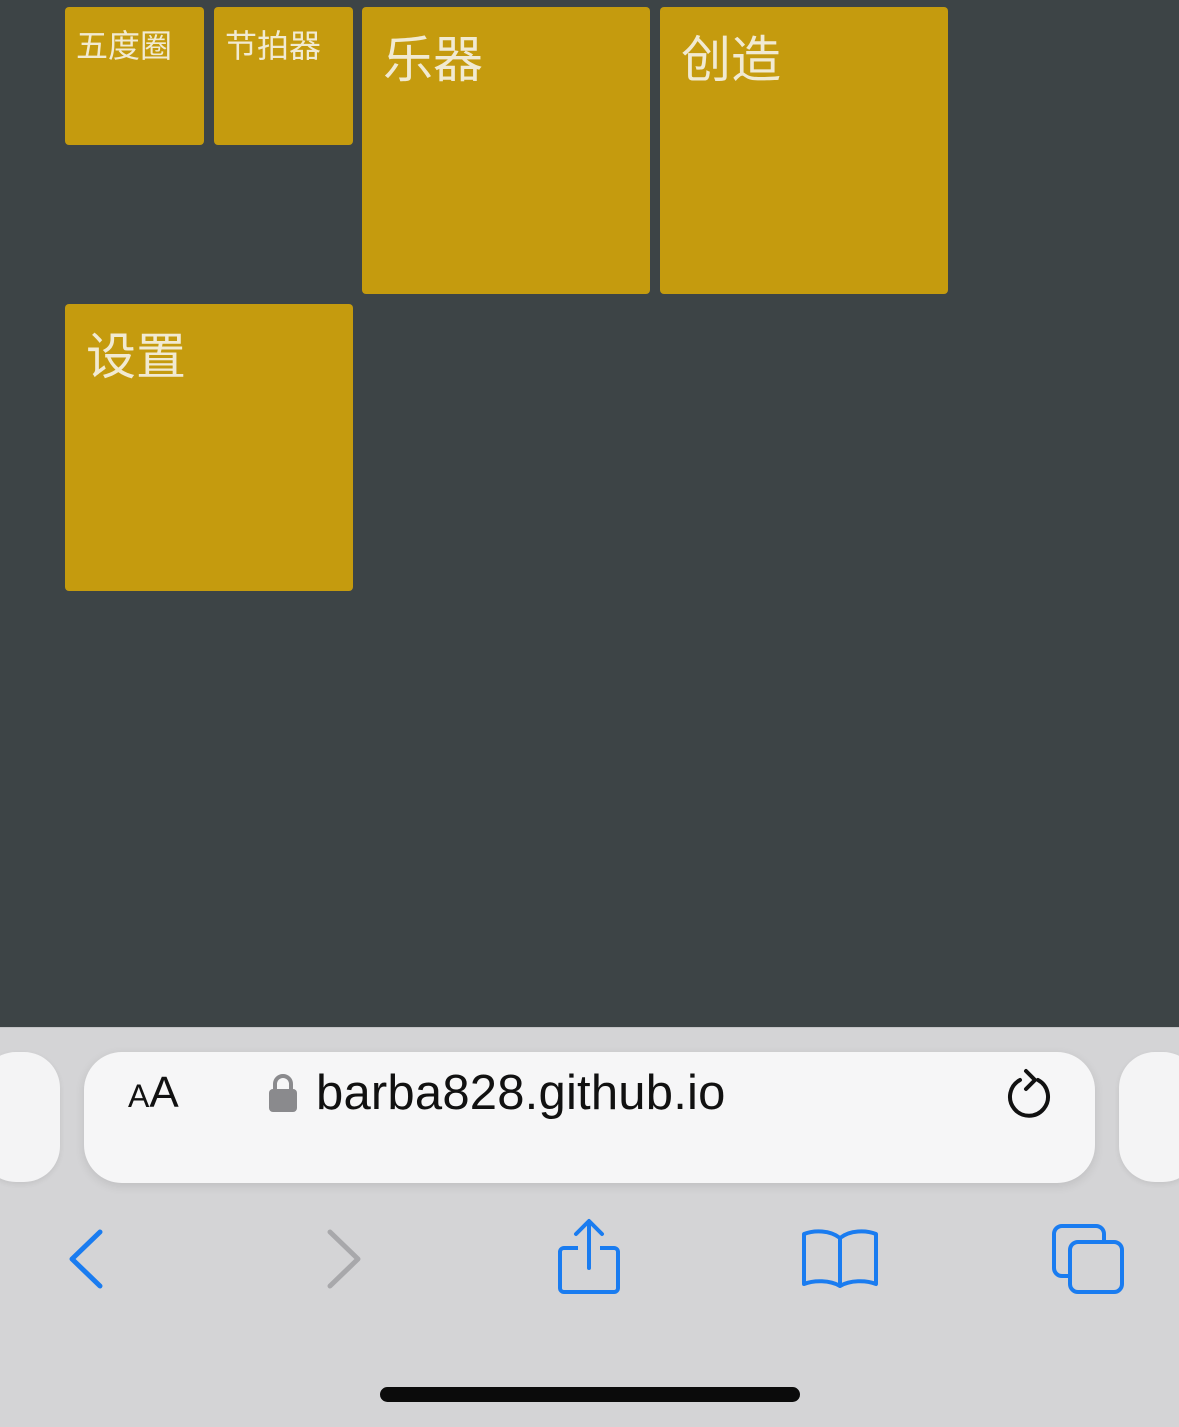  Describe the element at coordinates (273, 46) in the screenshot. I see `tile-label: 节拍器` at that location.